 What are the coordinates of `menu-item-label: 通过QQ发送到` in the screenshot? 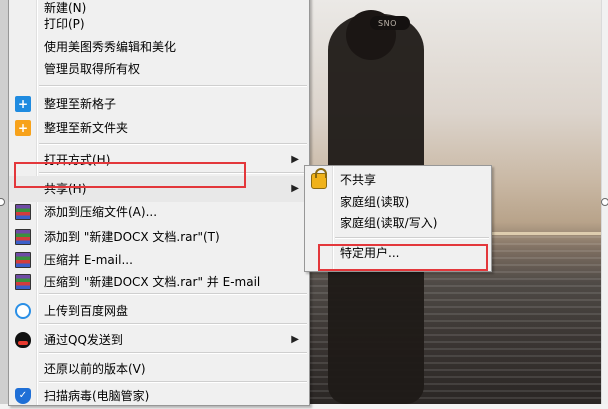 It's located at (83, 340).